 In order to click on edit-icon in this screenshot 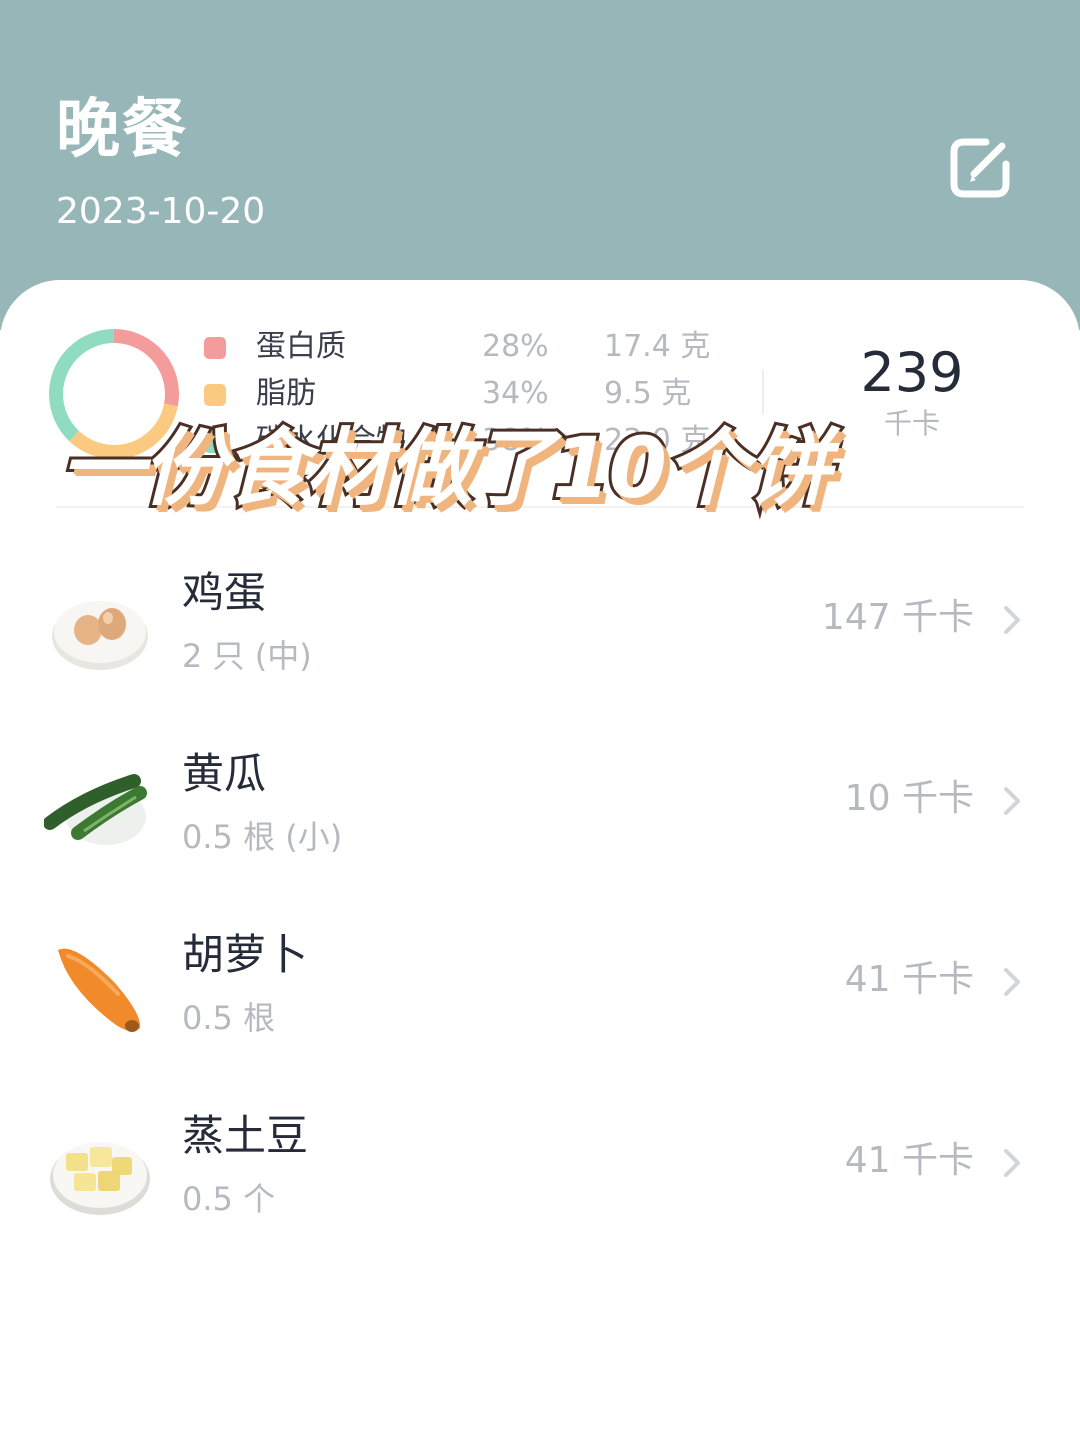, I will do `click(980, 168)`.